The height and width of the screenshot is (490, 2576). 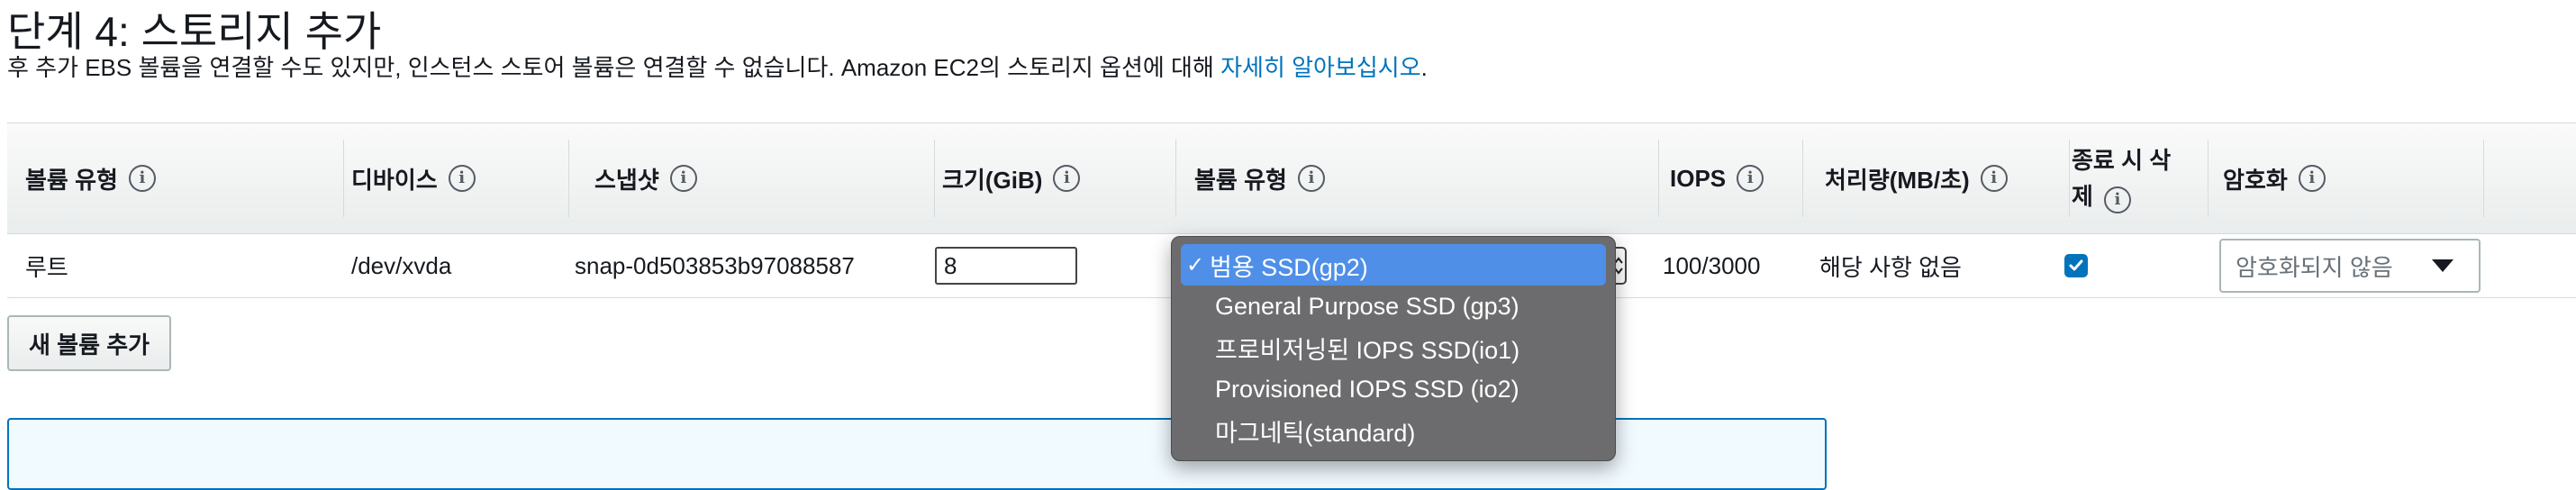 I want to click on volume-type-option-standard: 마그네틱(standard), so click(x=1393, y=430).